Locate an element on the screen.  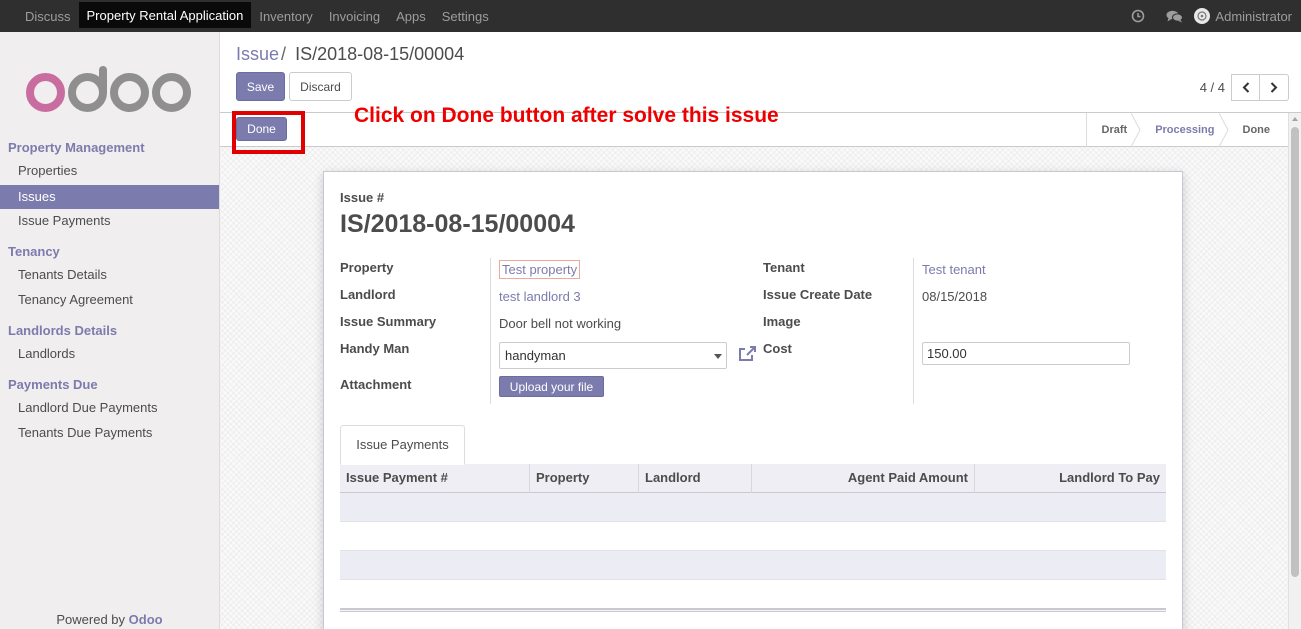
column-header-issue-payment: Issue Payment # is located at coordinates (435, 478).